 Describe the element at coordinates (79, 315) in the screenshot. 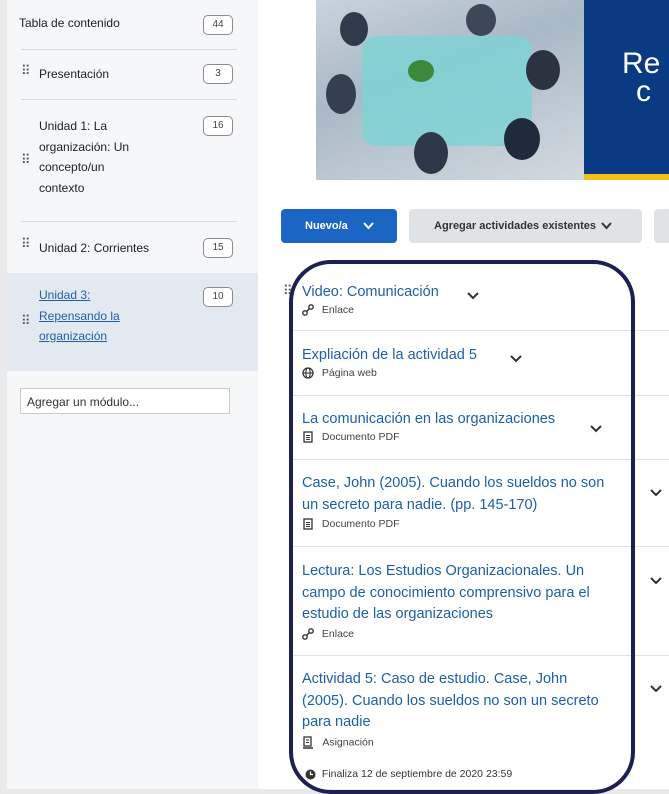

I see `sidebar-item-label: Unidad 3: Repensando la organización` at that location.